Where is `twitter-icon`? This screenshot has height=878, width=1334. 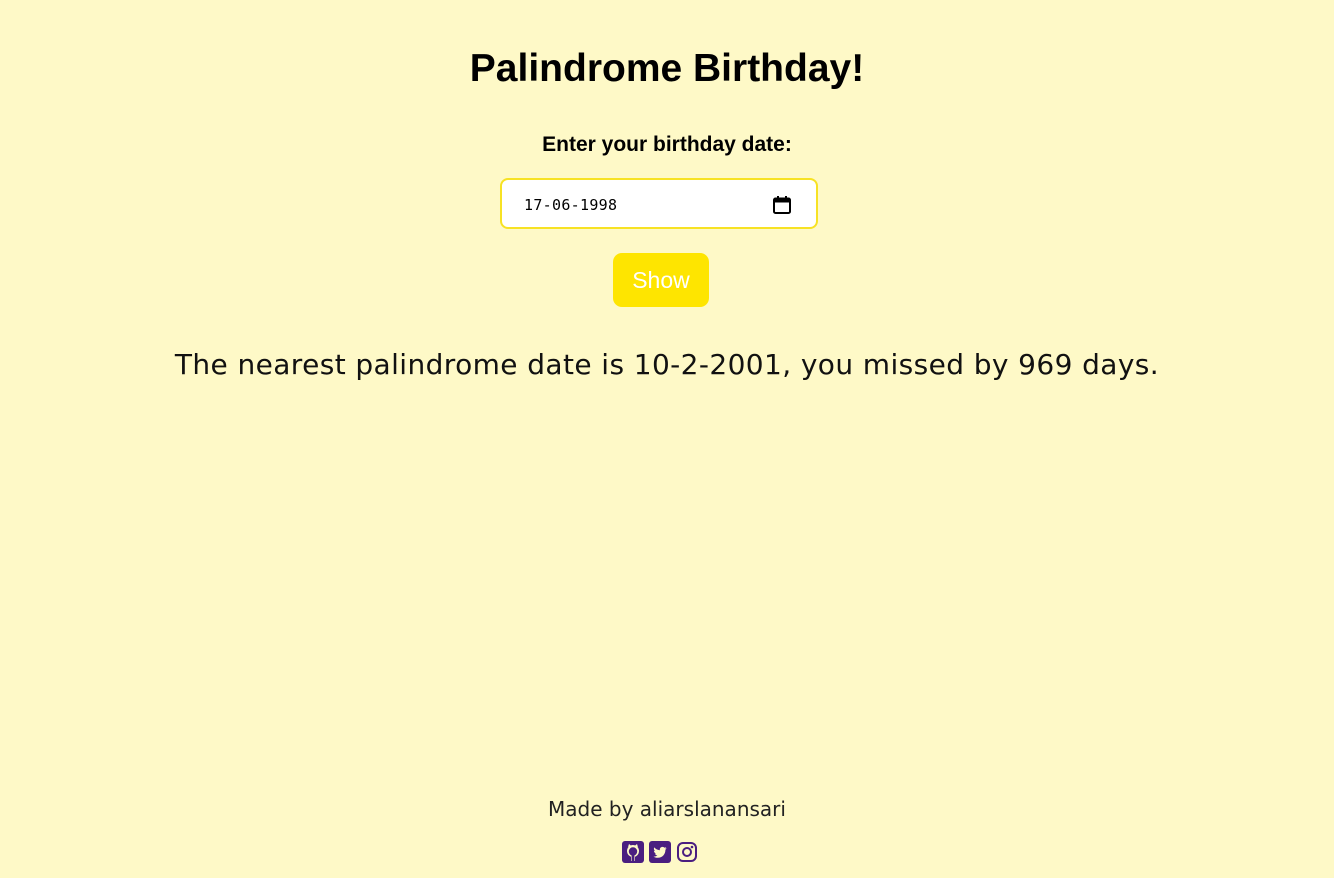 twitter-icon is located at coordinates (660, 852).